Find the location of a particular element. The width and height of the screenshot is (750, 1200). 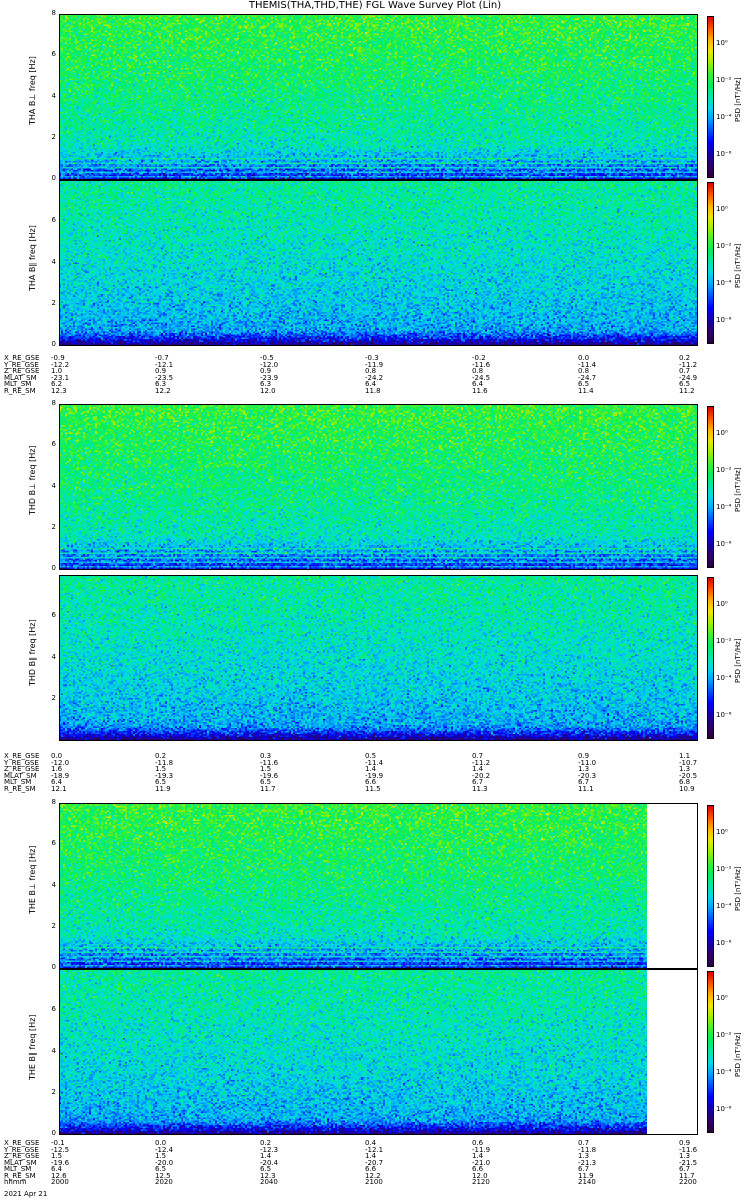

spectrogram-tha_bl is located at coordinates (378, 96).